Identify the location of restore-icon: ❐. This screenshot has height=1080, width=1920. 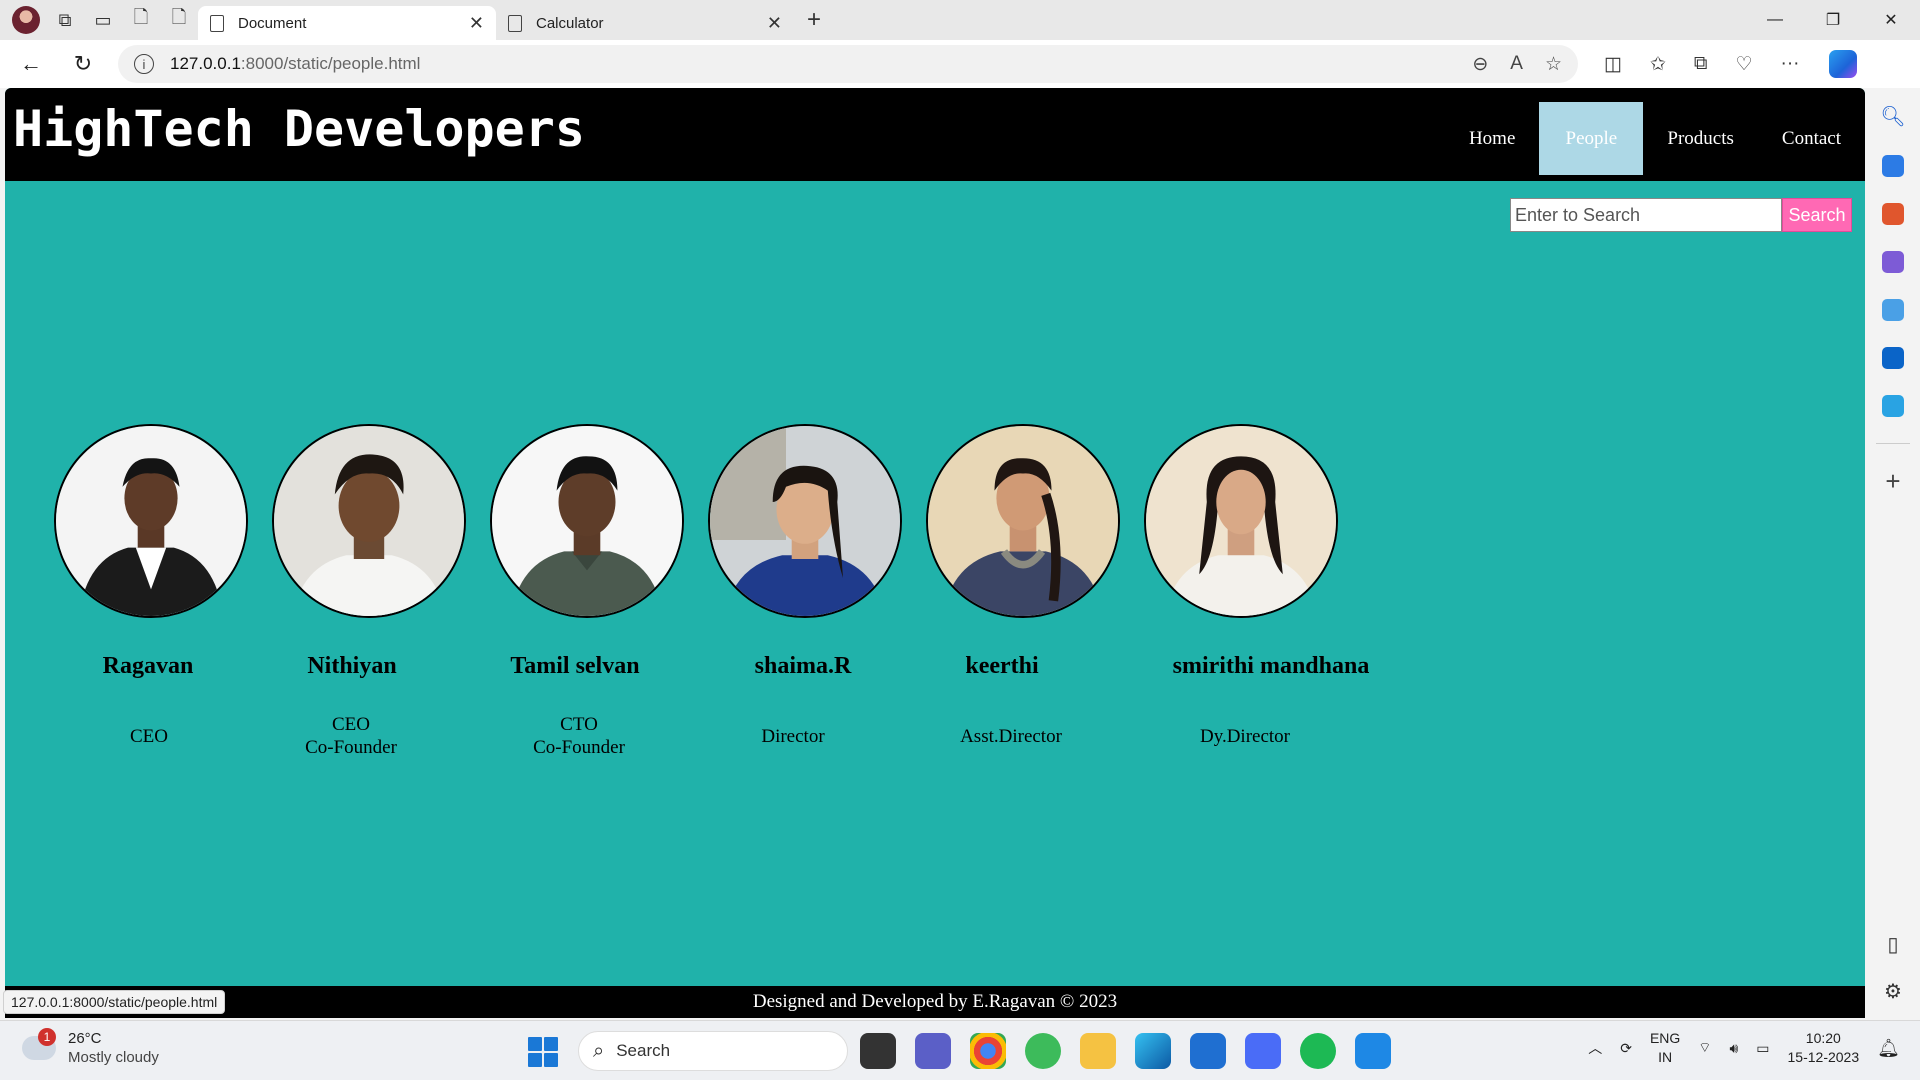
(1833, 20).